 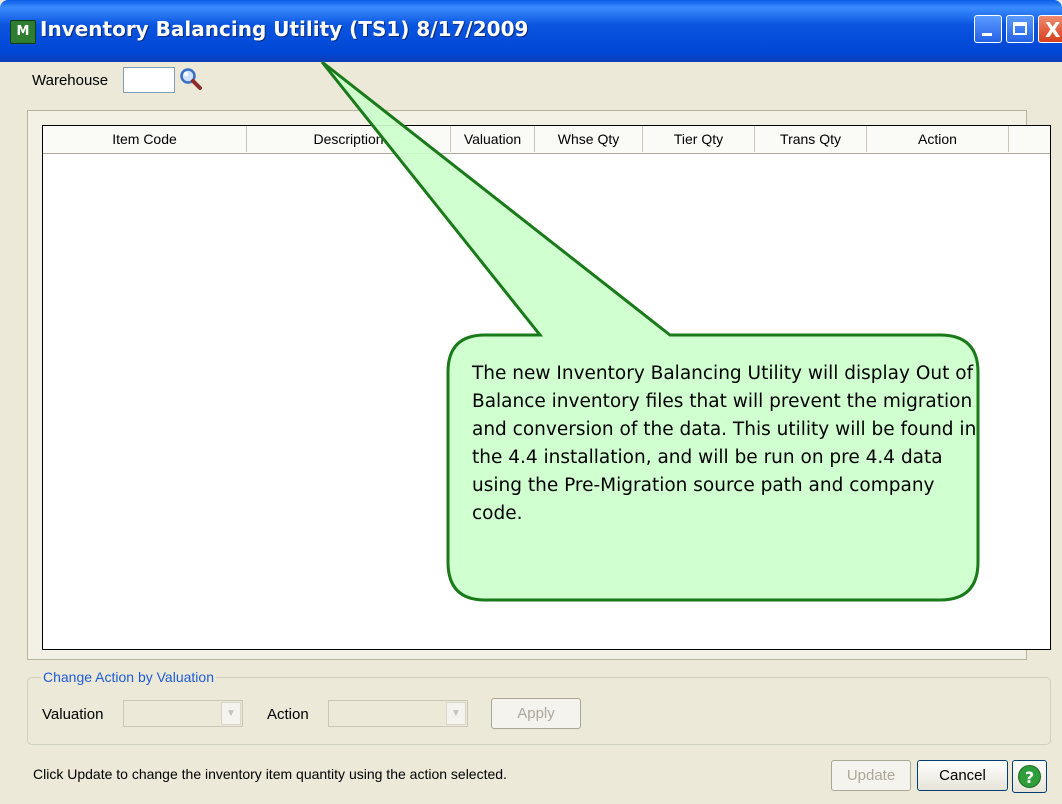 What do you see at coordinates (23, 32) in the screenshot?
I see `app-icon: M` at bounding box center [23, 32].